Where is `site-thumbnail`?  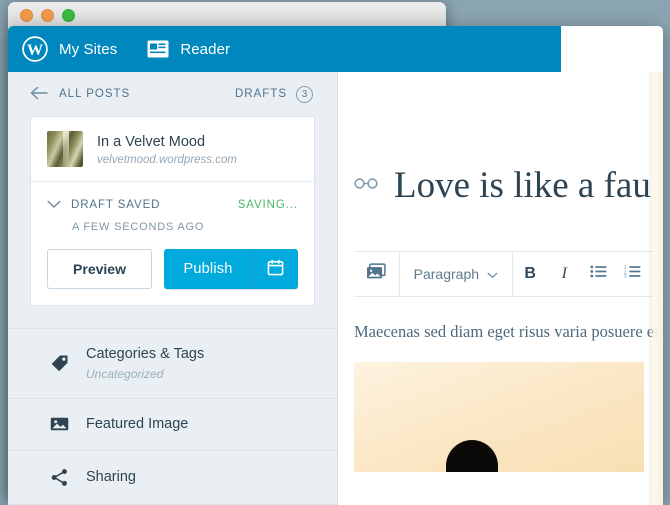
site-thumbnail is located at coordinates (65, 149).